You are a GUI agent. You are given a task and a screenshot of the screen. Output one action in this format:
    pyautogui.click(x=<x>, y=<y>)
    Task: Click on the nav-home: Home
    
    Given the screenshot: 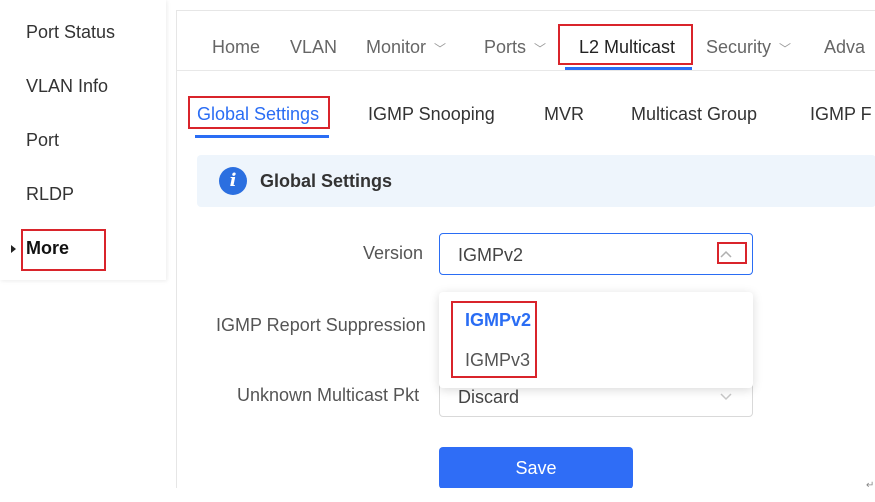 What is the action you would take?
    pyautogui.click(x=236, y=47)
    